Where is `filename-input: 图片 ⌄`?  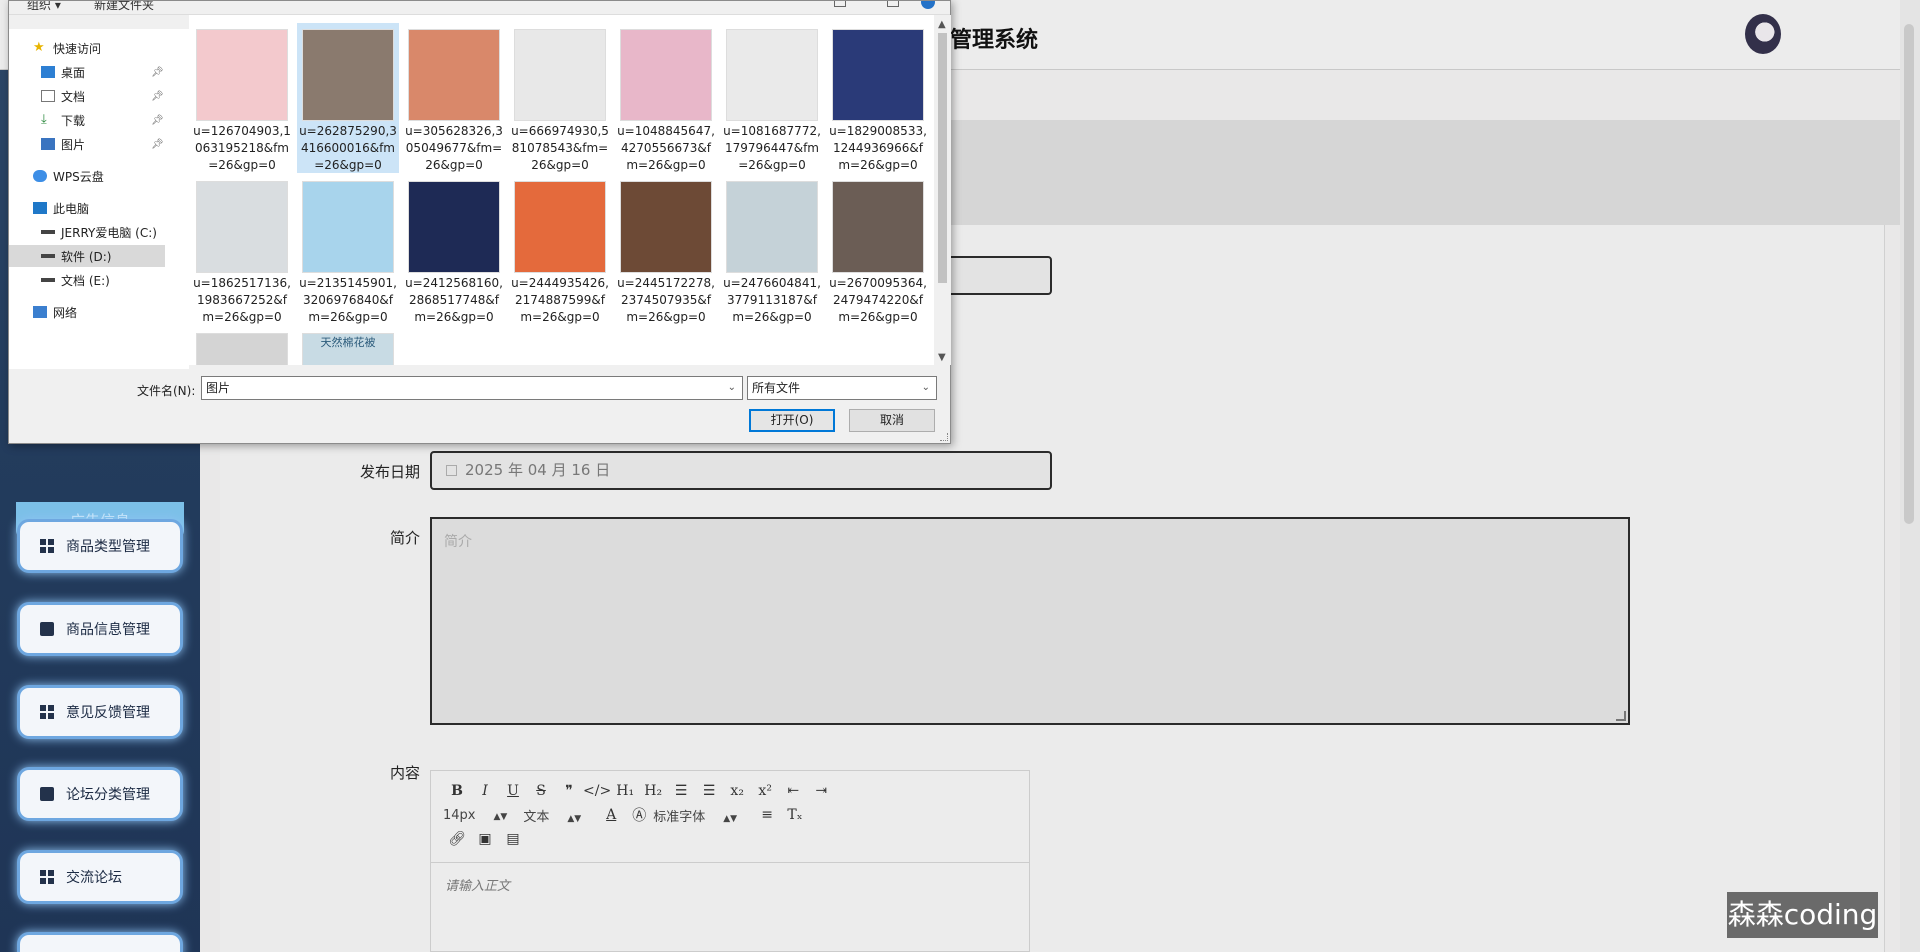
filename-input: 图片 ⌄ is located at coordinates (472, 388).